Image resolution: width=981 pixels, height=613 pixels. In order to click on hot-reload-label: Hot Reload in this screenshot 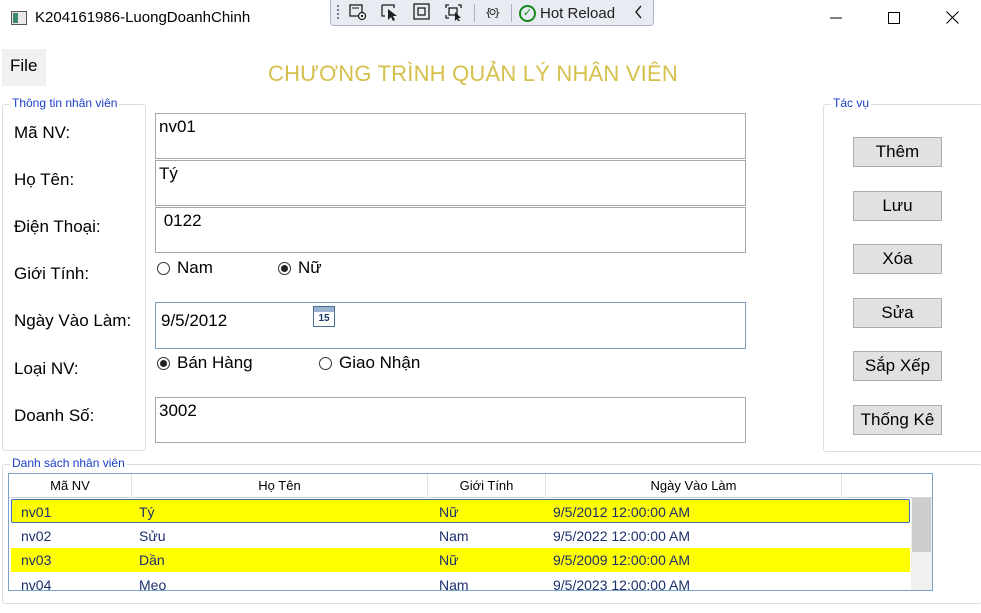, I will do `click(578, 13)`.